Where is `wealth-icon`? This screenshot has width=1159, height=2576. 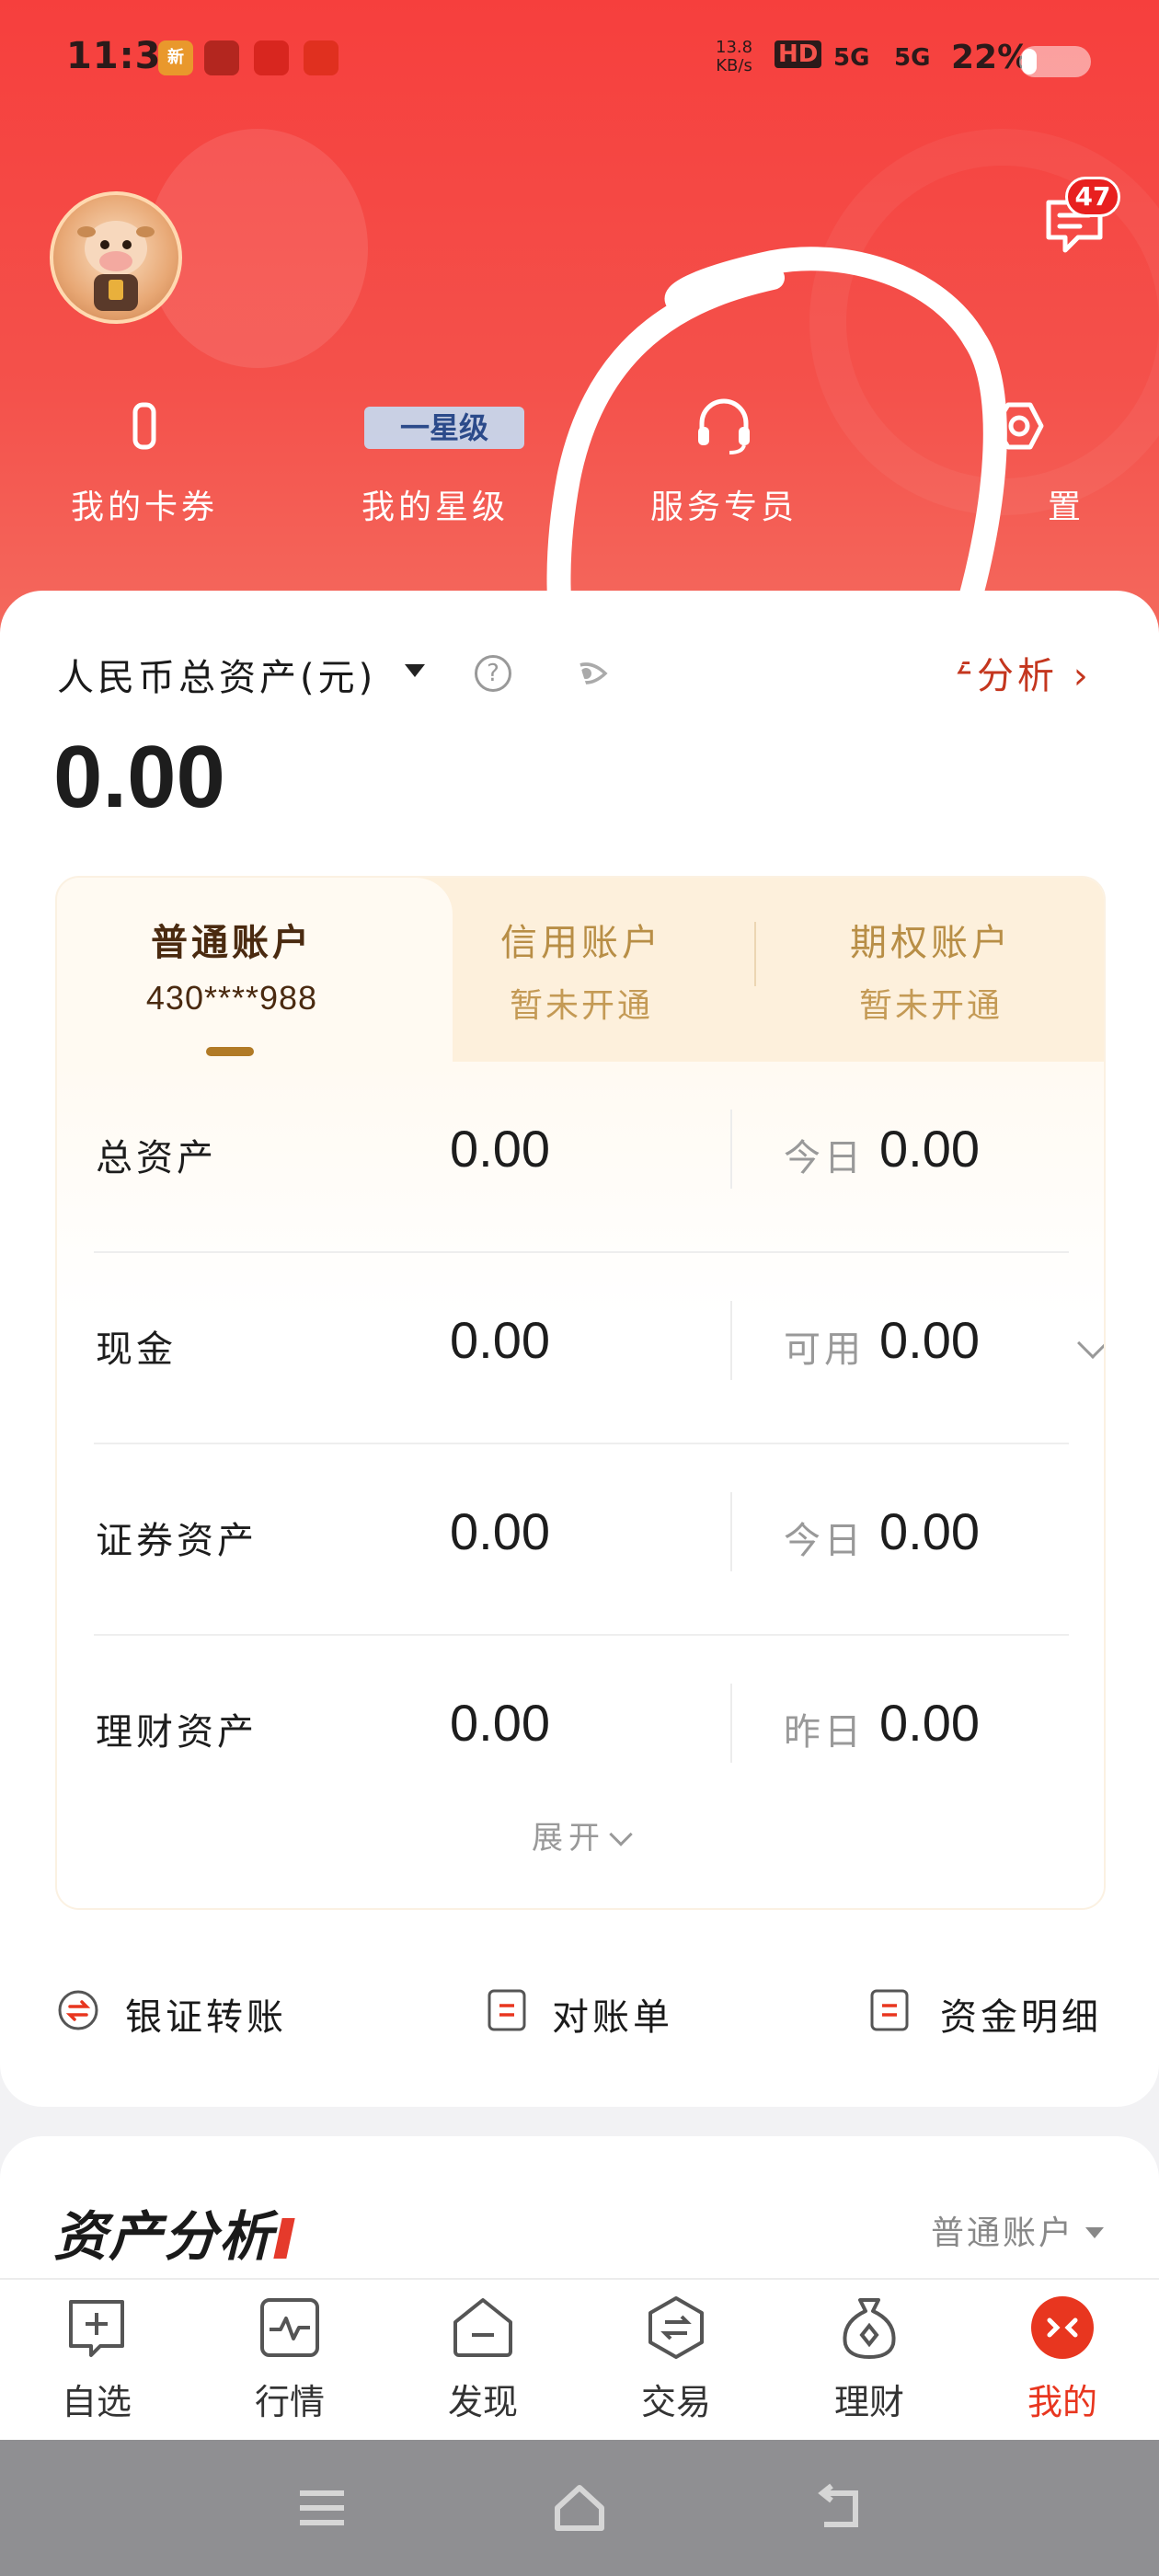
wealth-icon is located at coordinates (869, 2328).